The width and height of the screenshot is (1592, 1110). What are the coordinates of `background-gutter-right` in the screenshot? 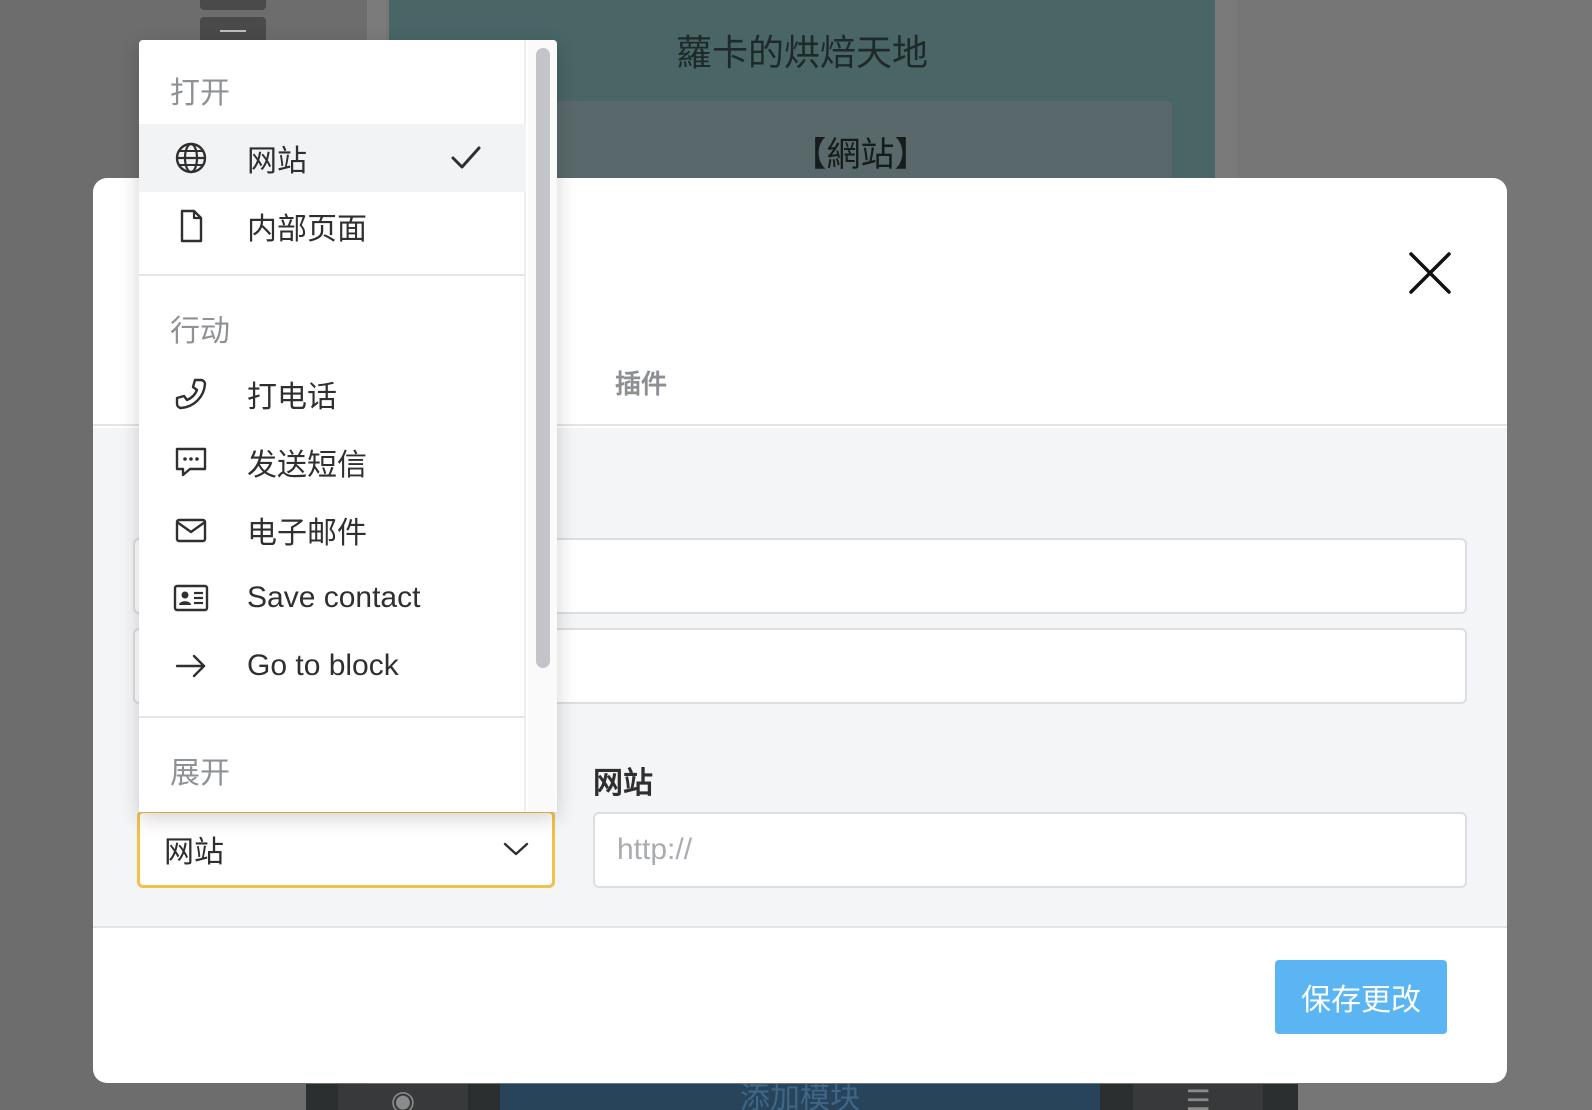 It's located at (1226, 90).